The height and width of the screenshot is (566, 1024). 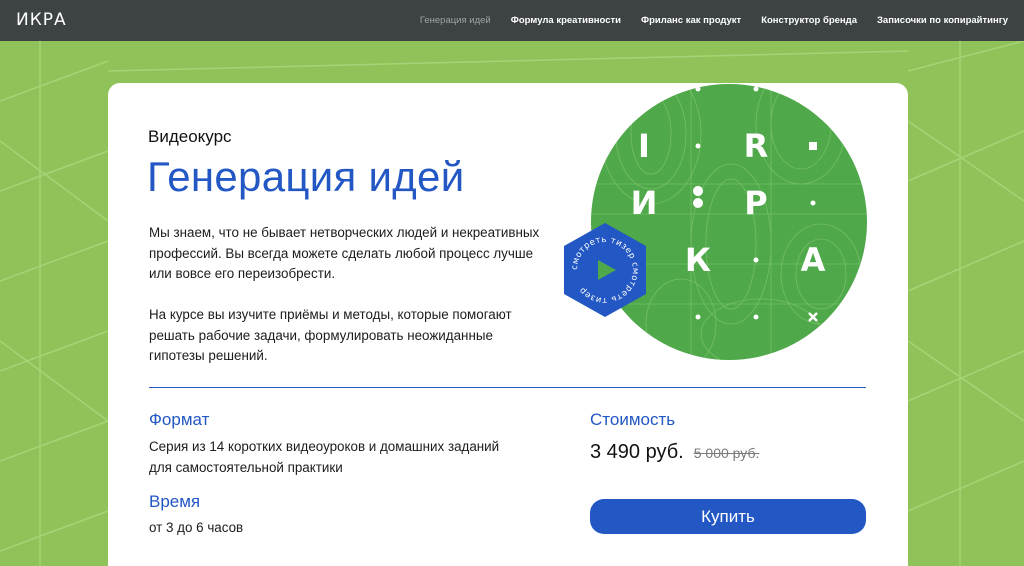 I want to click on nav-link-copywriting-notes: Записочки по копирайтингу, so click(x=942, y=20).